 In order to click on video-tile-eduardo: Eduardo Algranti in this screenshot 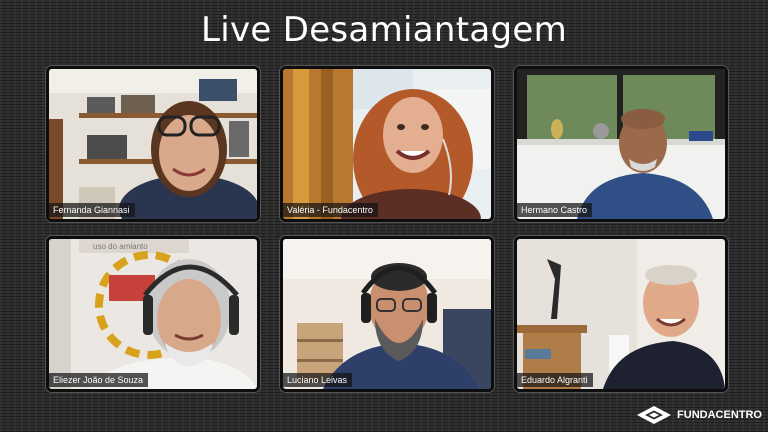, I will do `click(621, 314)`.